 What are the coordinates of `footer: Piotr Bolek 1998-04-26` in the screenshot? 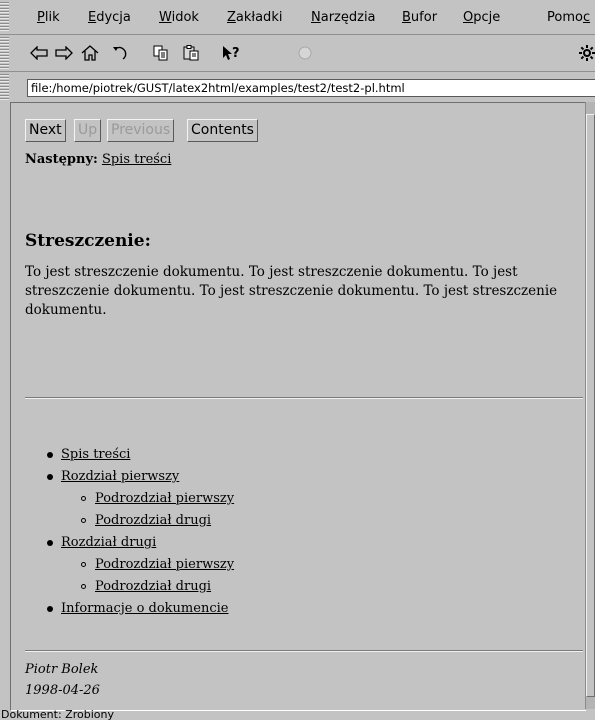 It's located at (62, 680).